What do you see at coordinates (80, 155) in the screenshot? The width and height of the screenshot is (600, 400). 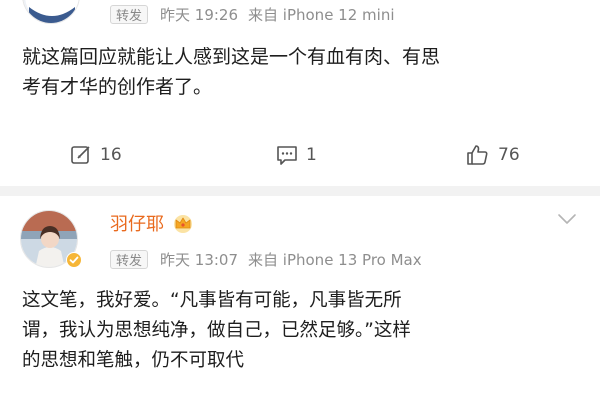 I see `repost-icon` at bounding box center [80, 155].